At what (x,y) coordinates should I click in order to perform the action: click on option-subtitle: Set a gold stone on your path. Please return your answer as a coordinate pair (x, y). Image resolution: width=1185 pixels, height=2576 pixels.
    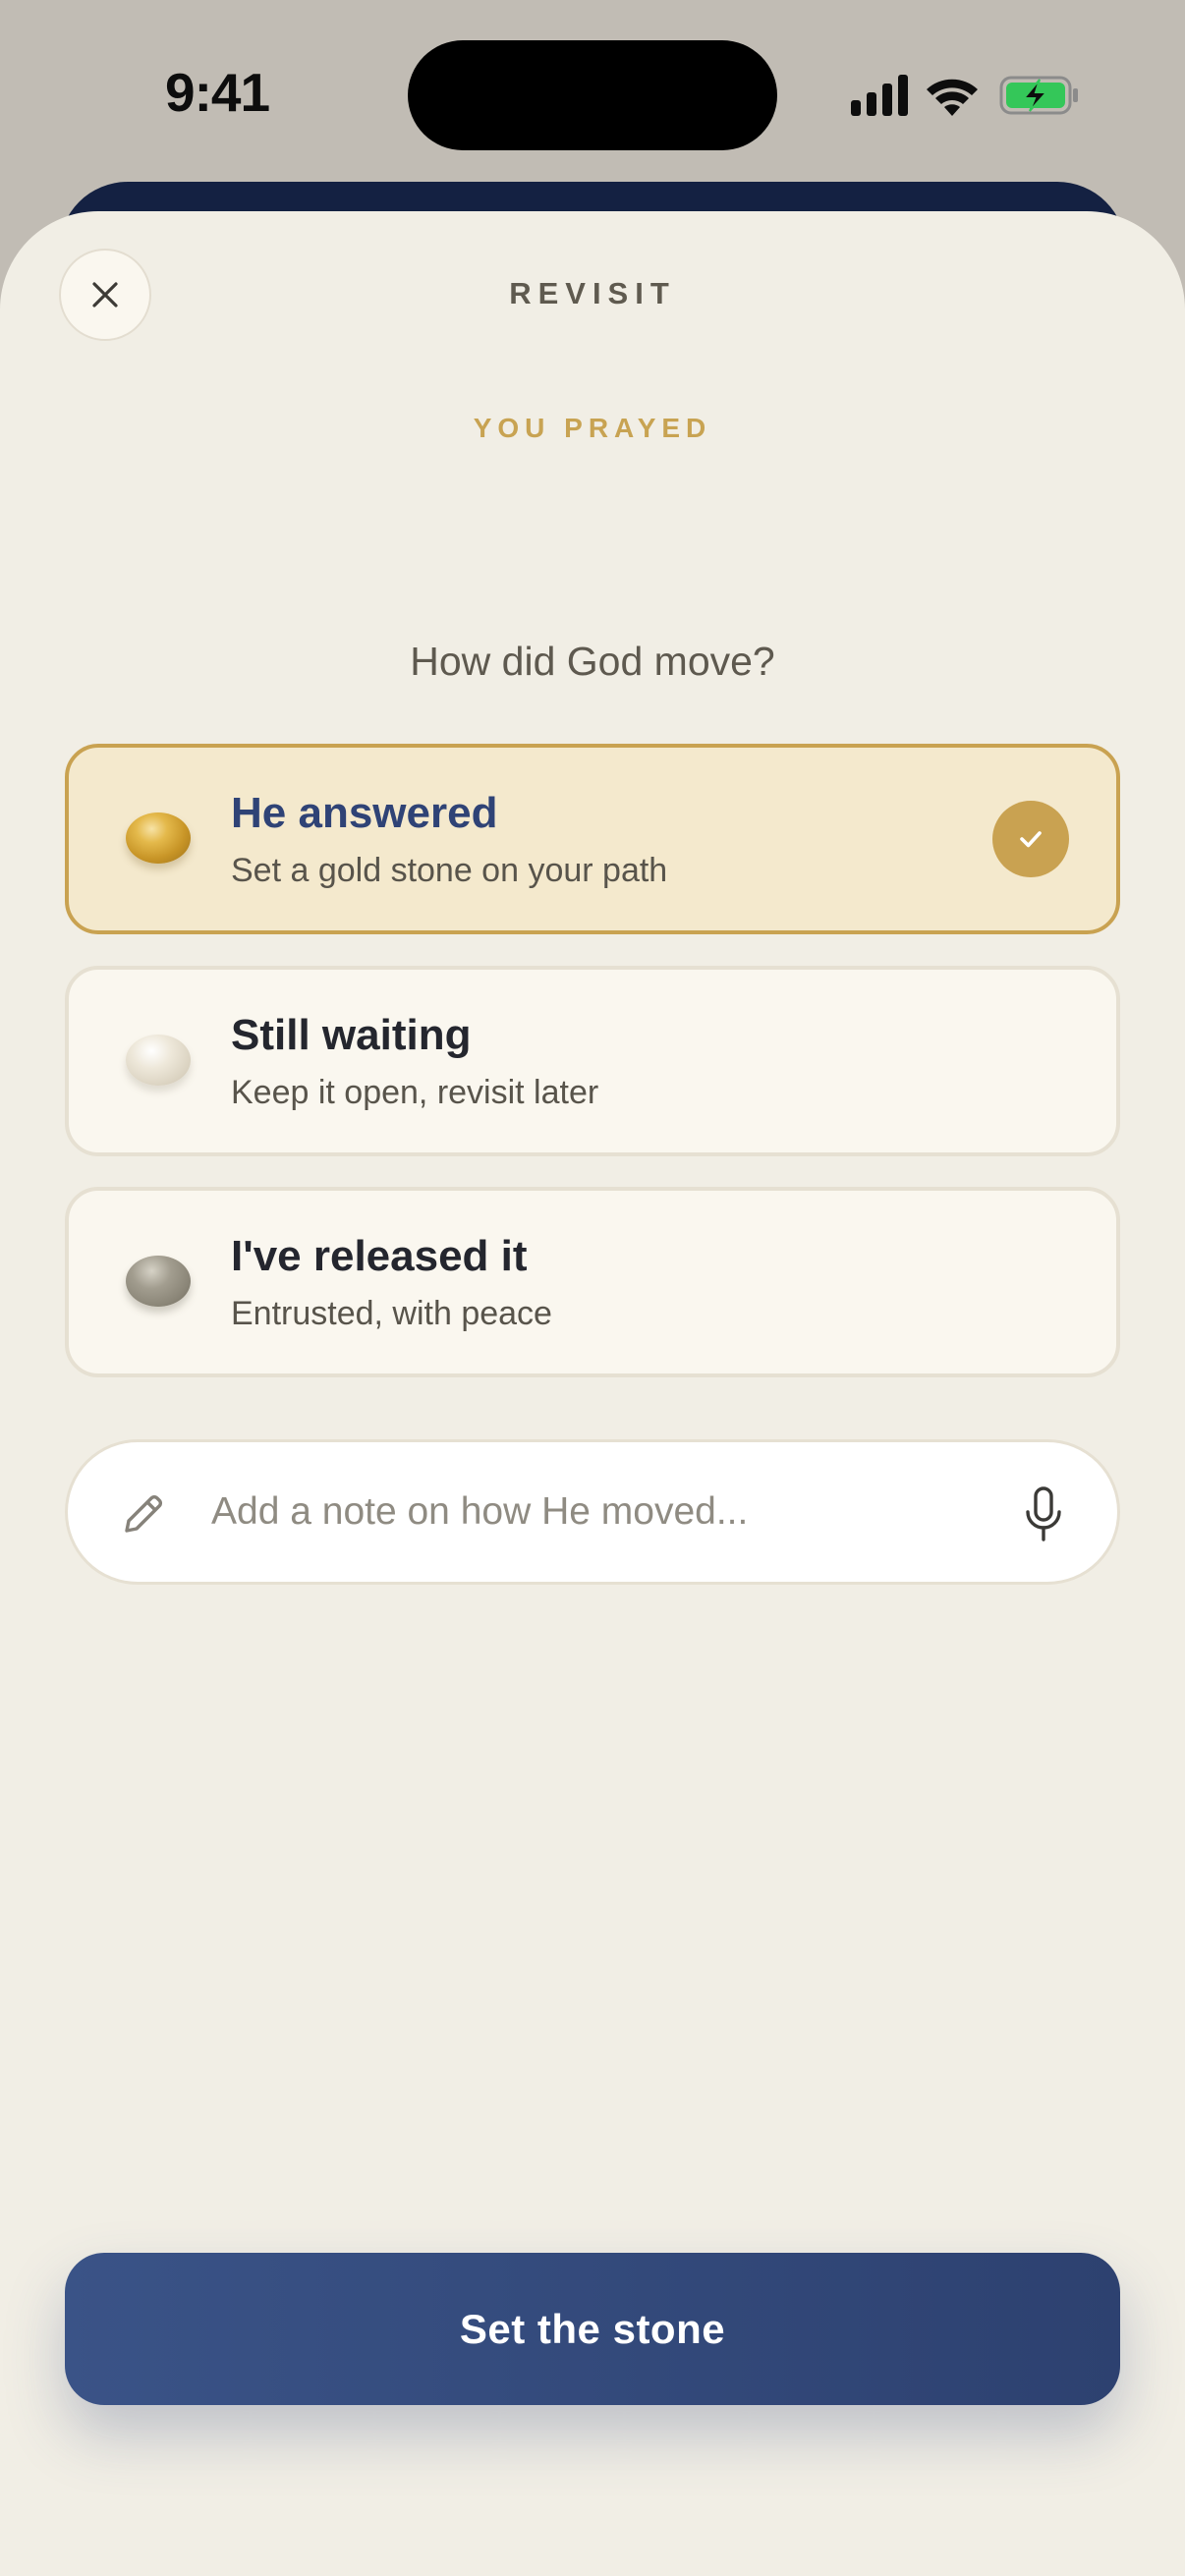
    Looking at the image, I should click on (449, 870).